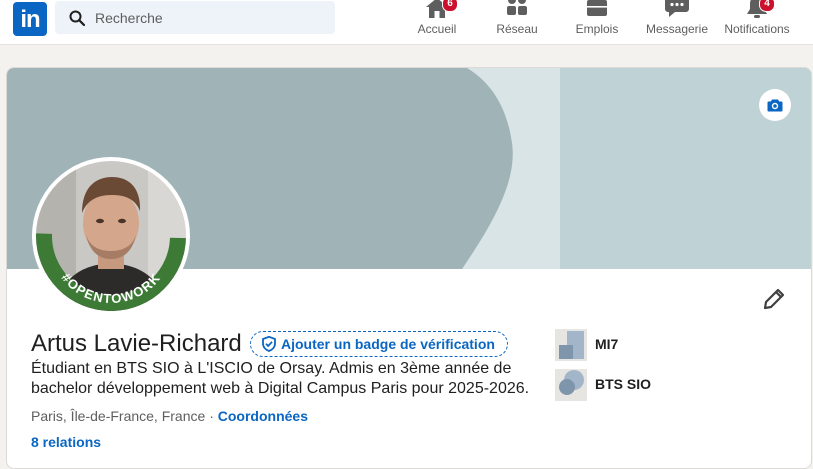 This screenshot has height=469, width=813. Describe the element at coordinates (388, 344) in the screenshot. I see `add-verification-badge-label: Ajouter un badge de vérification` at that location.